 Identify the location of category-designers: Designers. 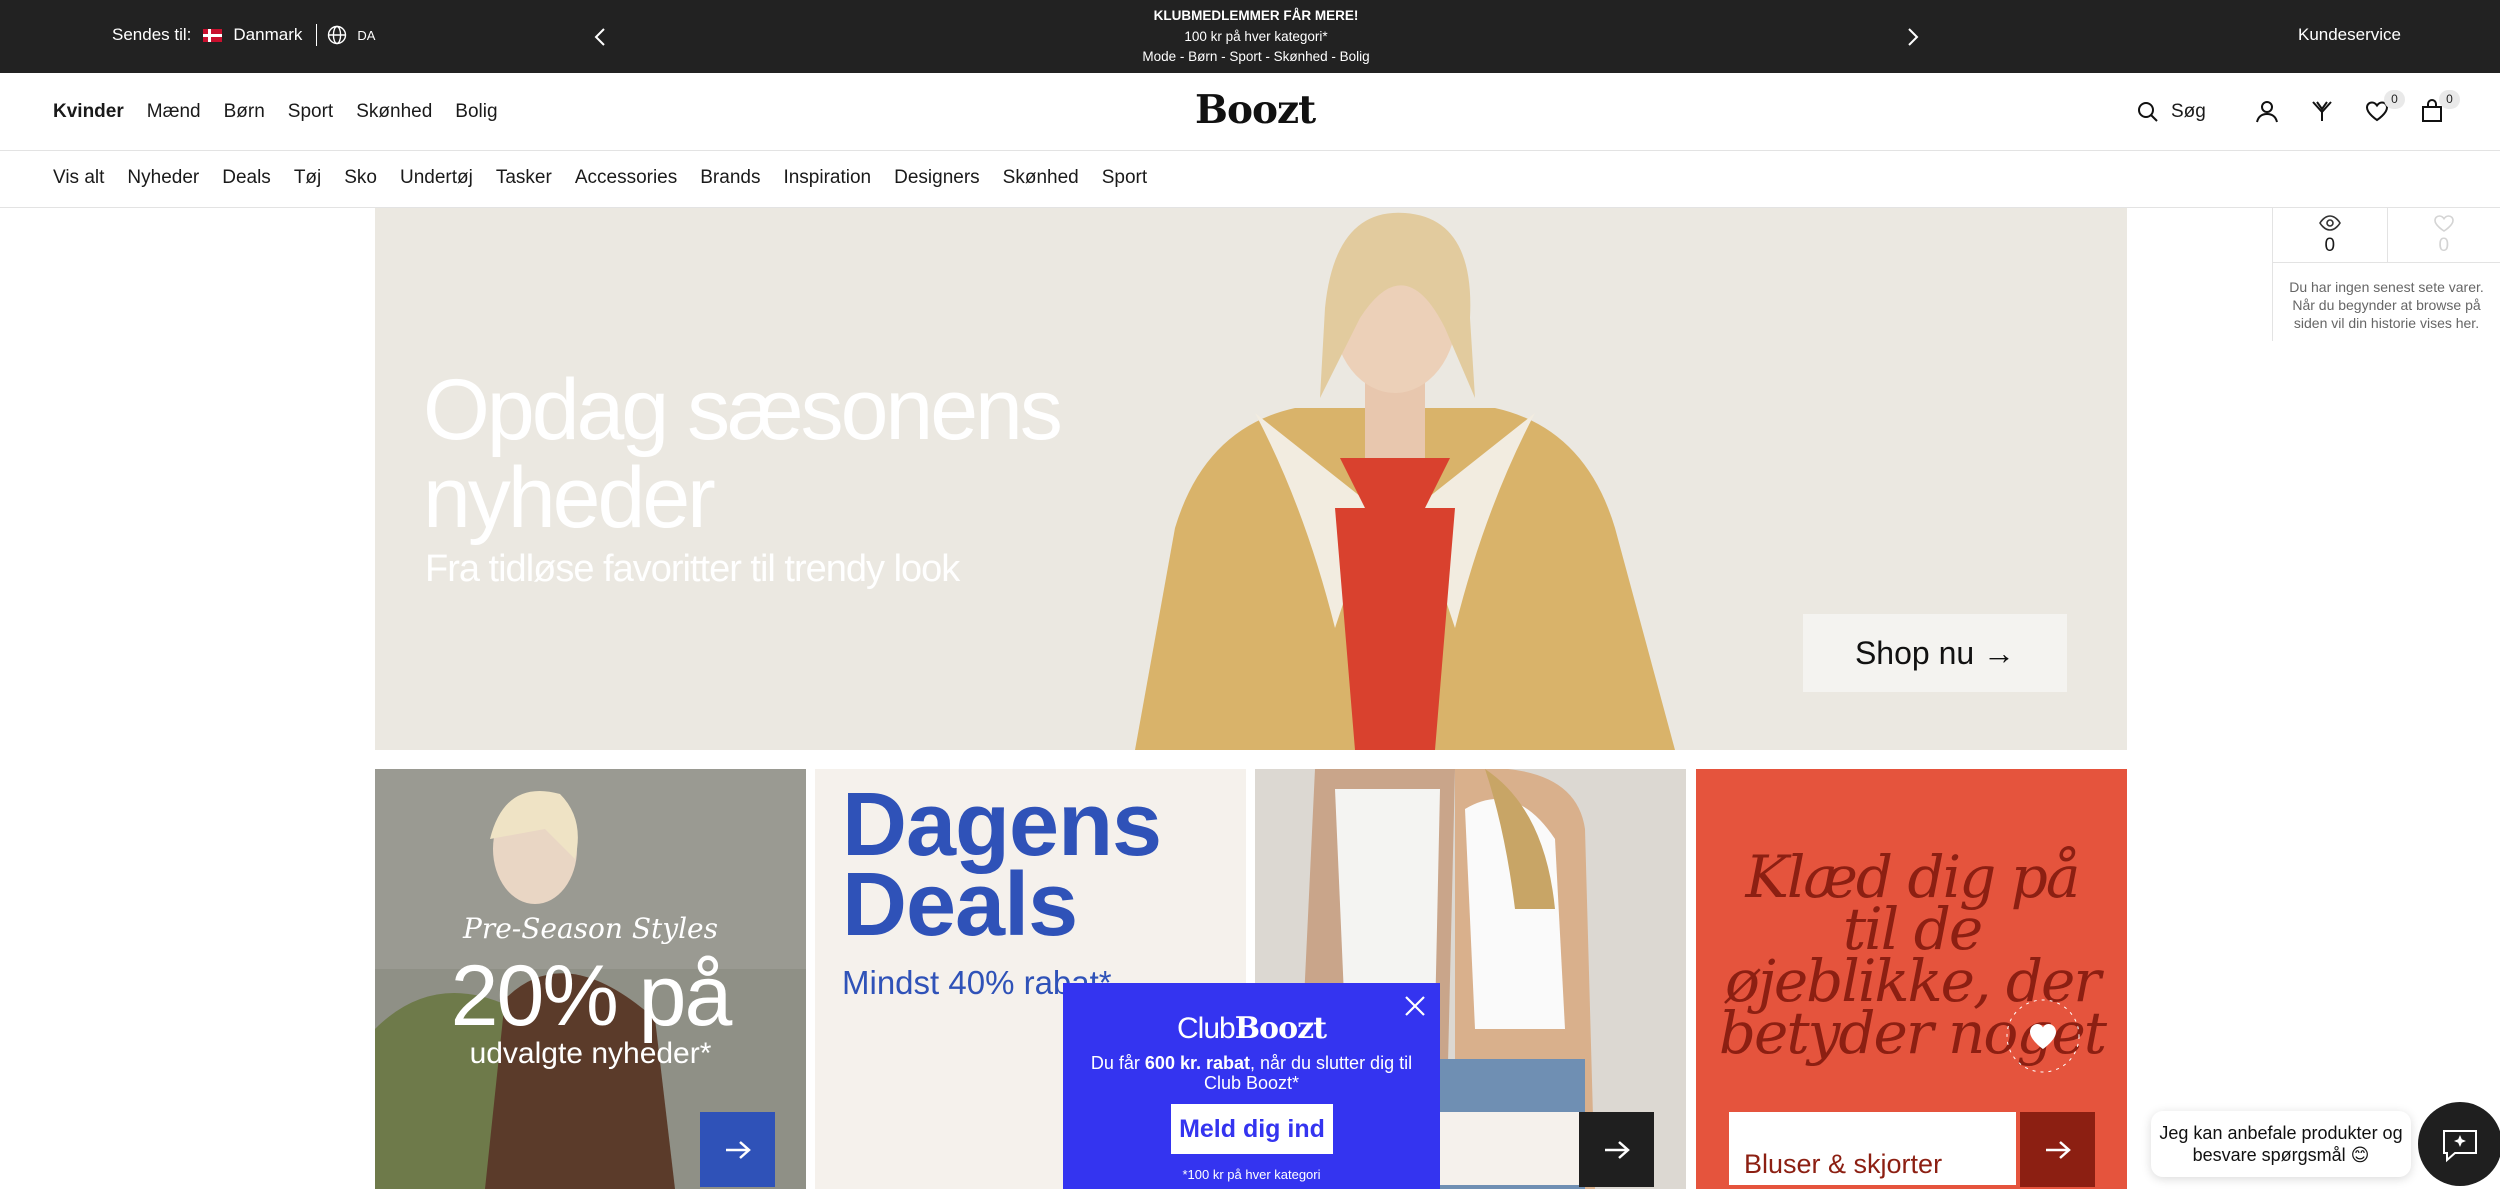
(937, 178).